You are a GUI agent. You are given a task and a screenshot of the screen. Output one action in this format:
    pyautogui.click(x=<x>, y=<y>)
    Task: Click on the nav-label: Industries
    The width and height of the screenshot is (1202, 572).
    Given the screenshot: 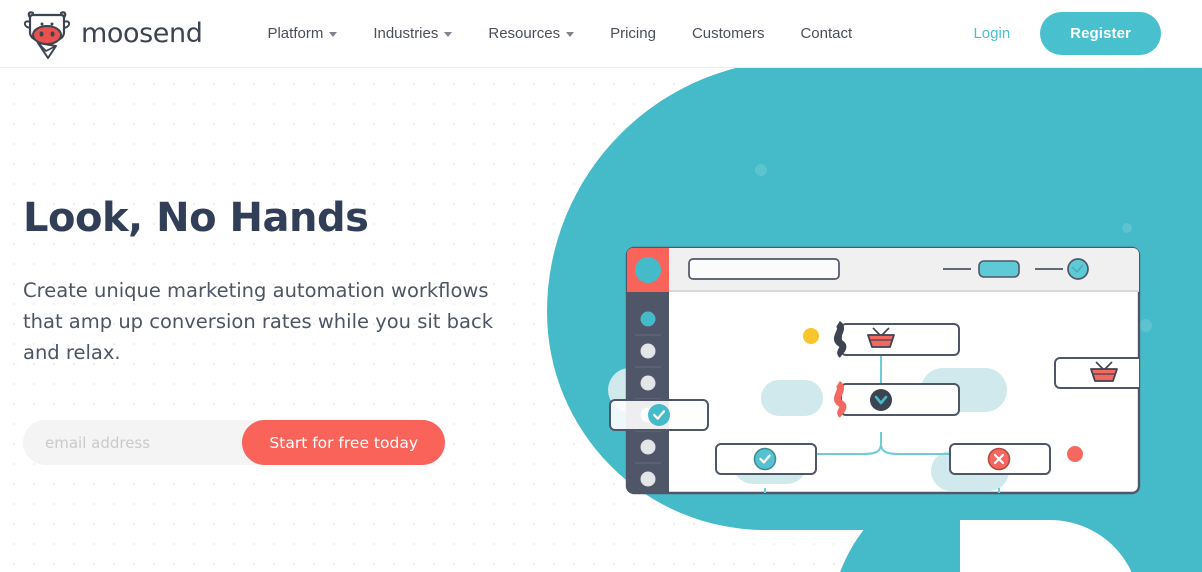 What is the action you would take?
    pyautogui.click(x=406, y=33)
    